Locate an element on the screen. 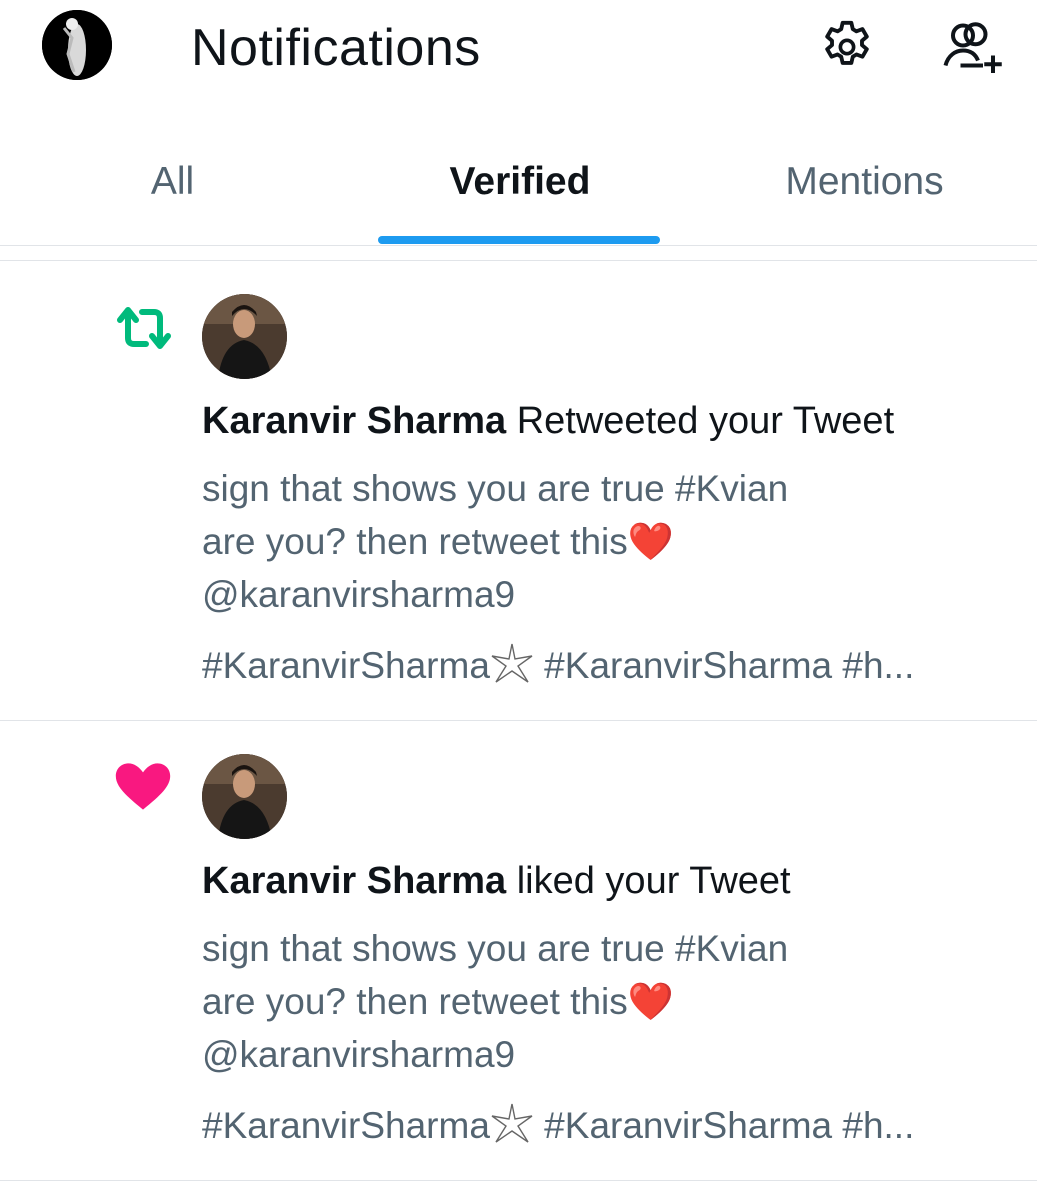  retweet-icon is located at coordinates (144, 328).